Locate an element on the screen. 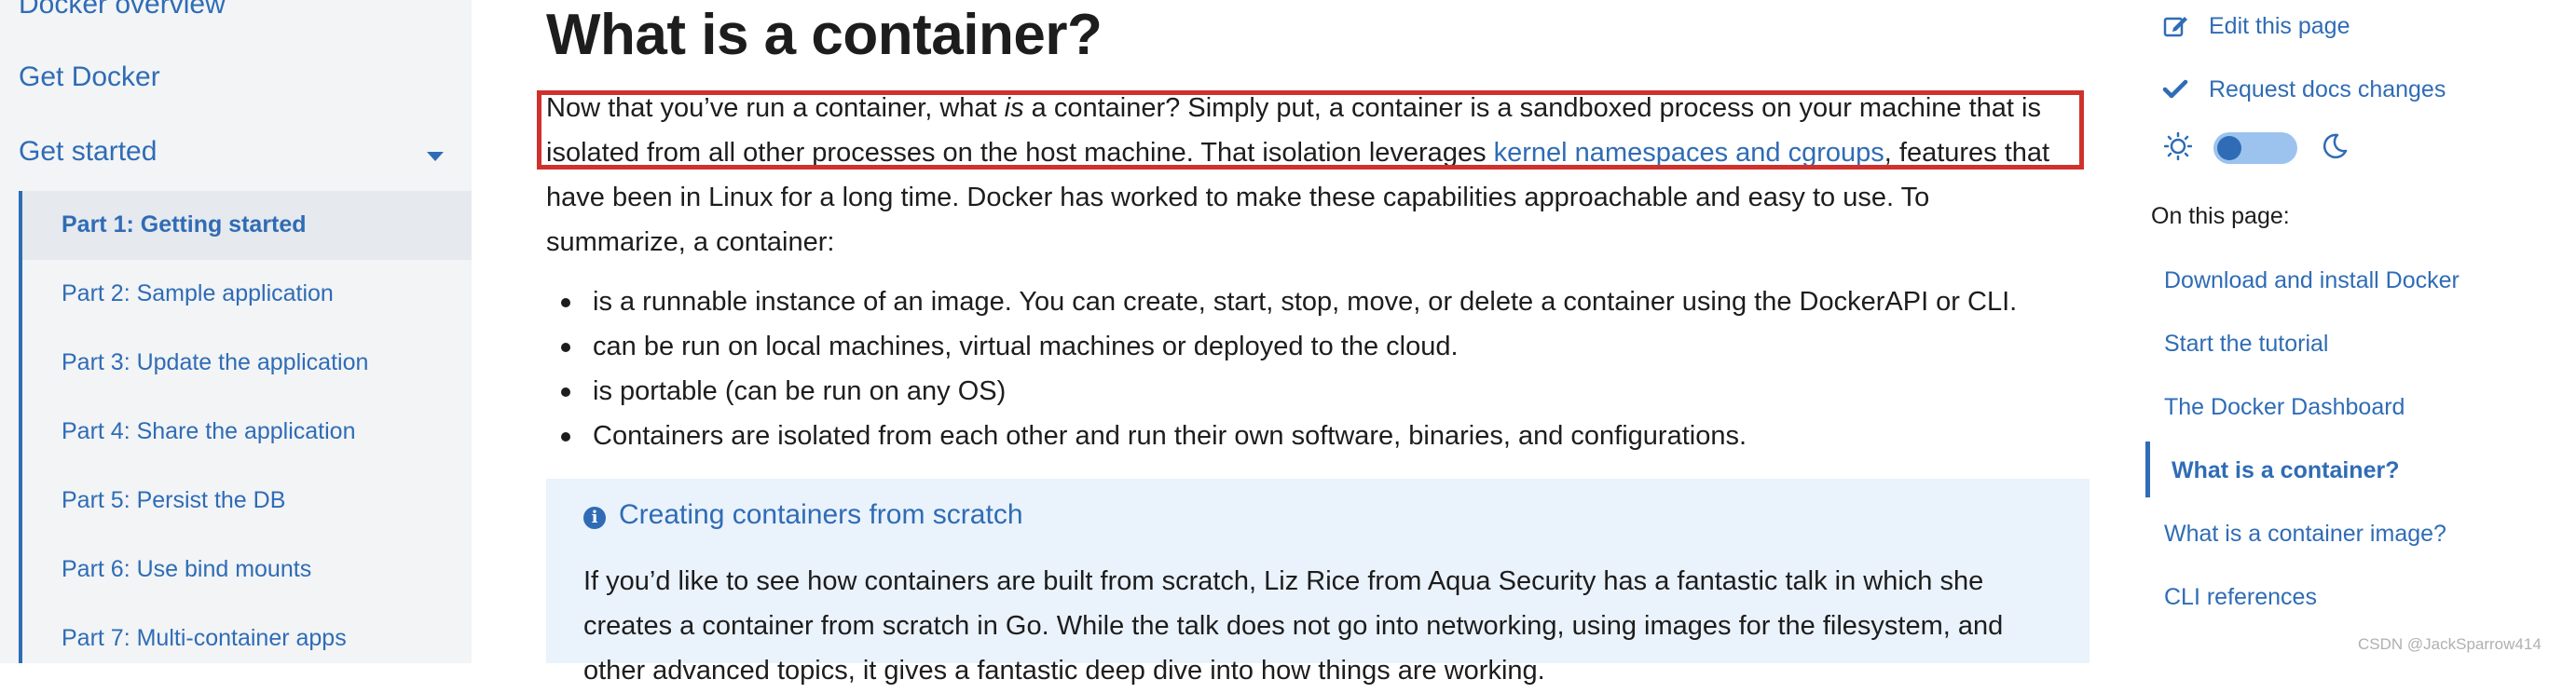  watermark-text: CSDN @JackSparrow414 is located at coordinates (2450, 644).